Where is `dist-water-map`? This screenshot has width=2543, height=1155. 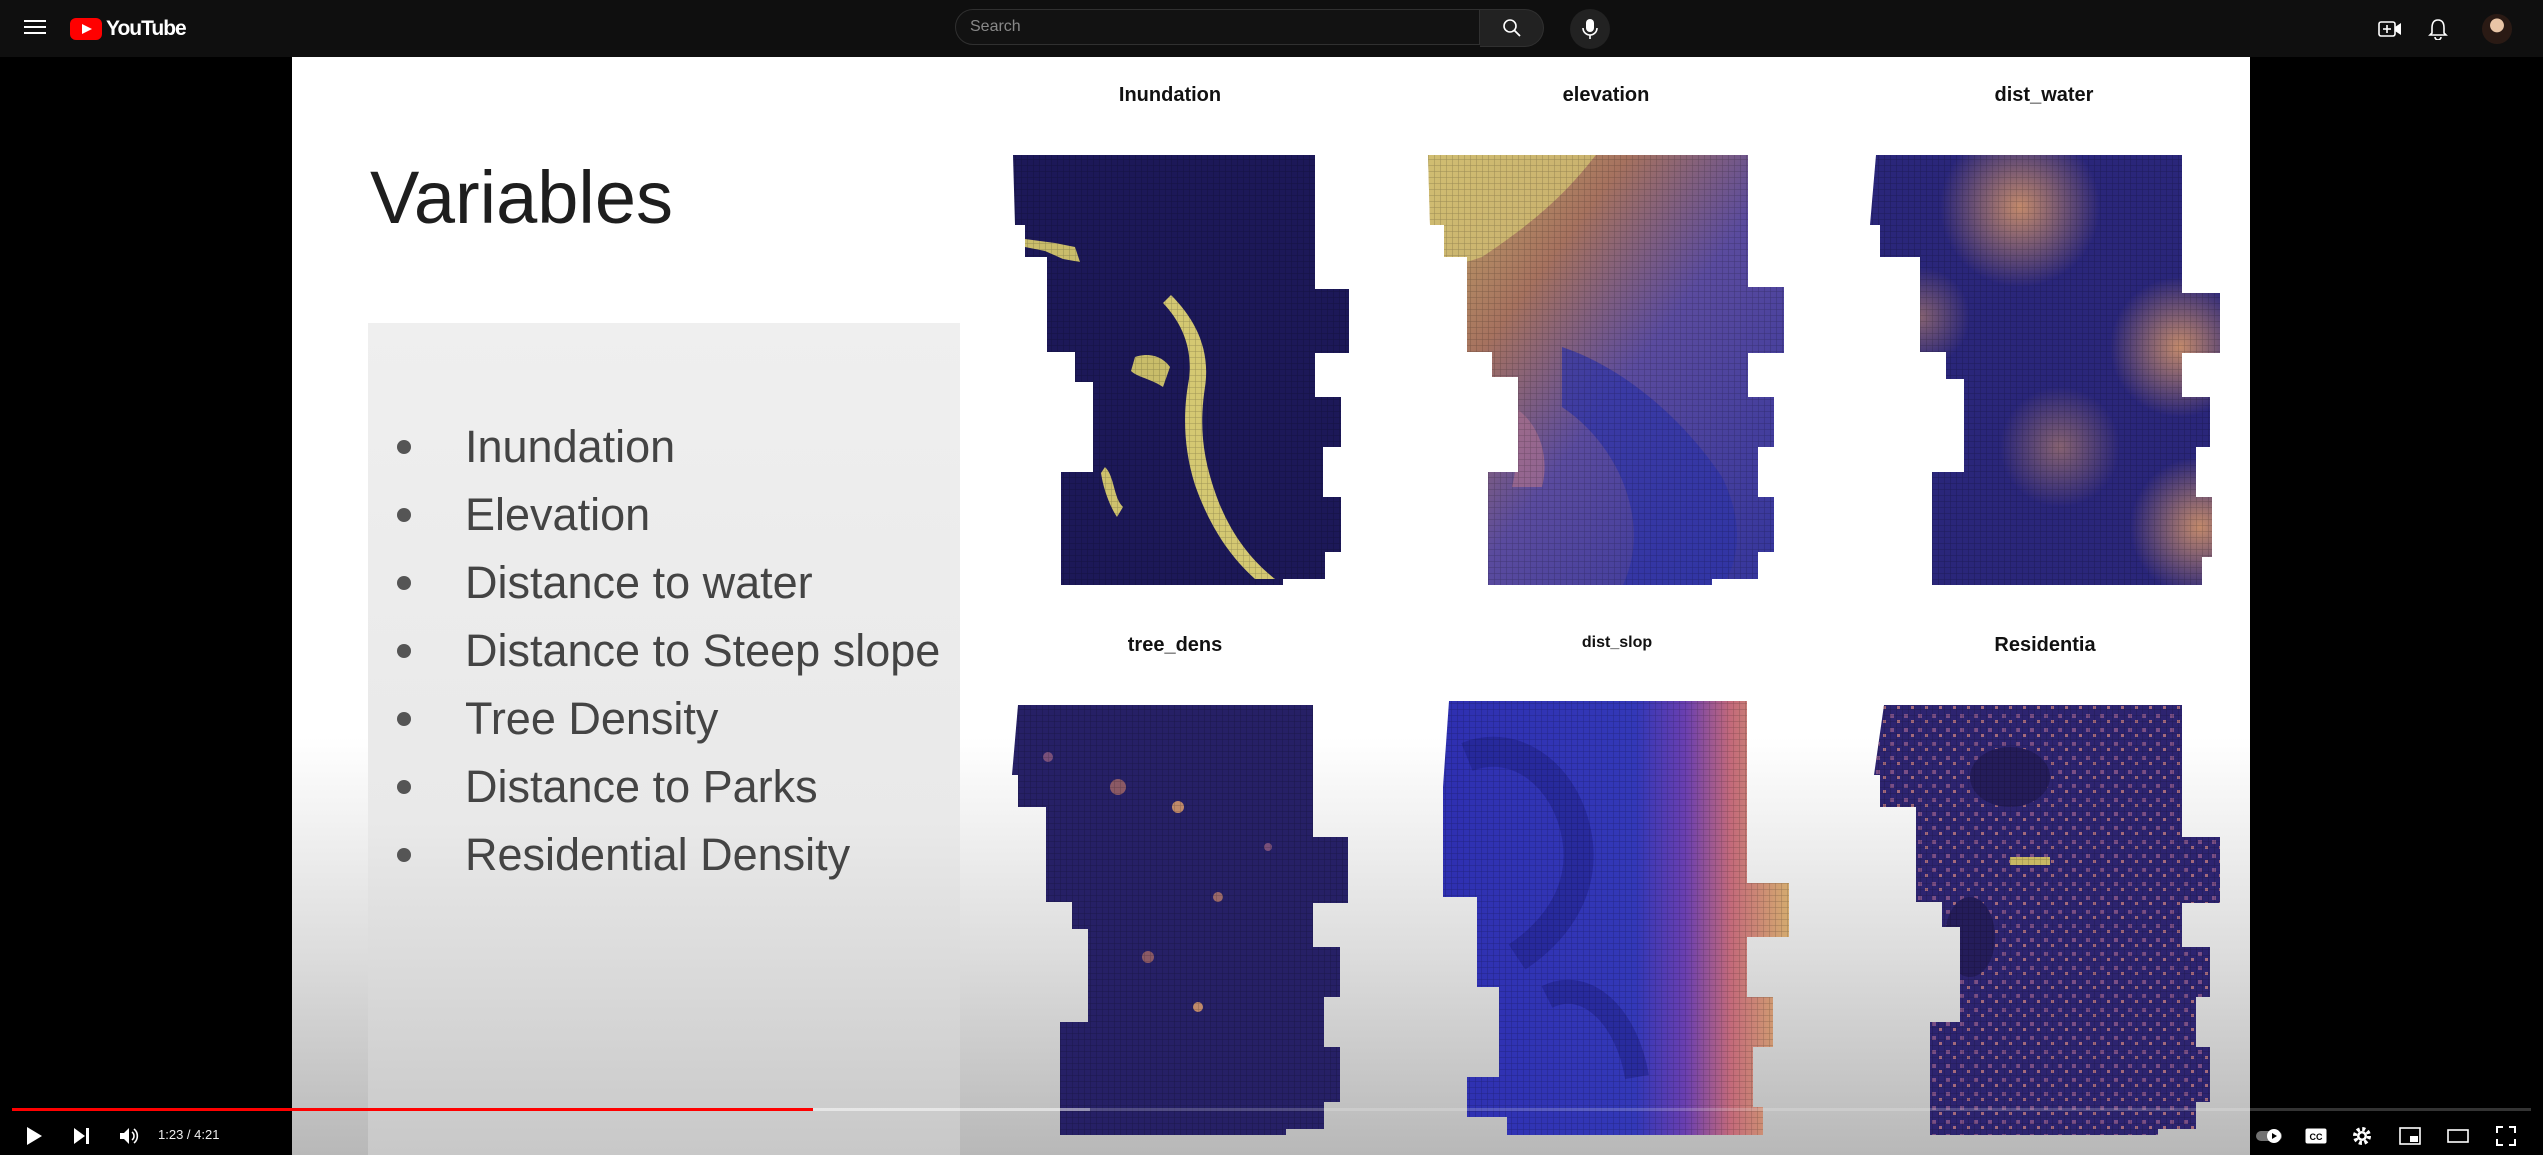 dist-water-map is located at coordinates (2045, 370).